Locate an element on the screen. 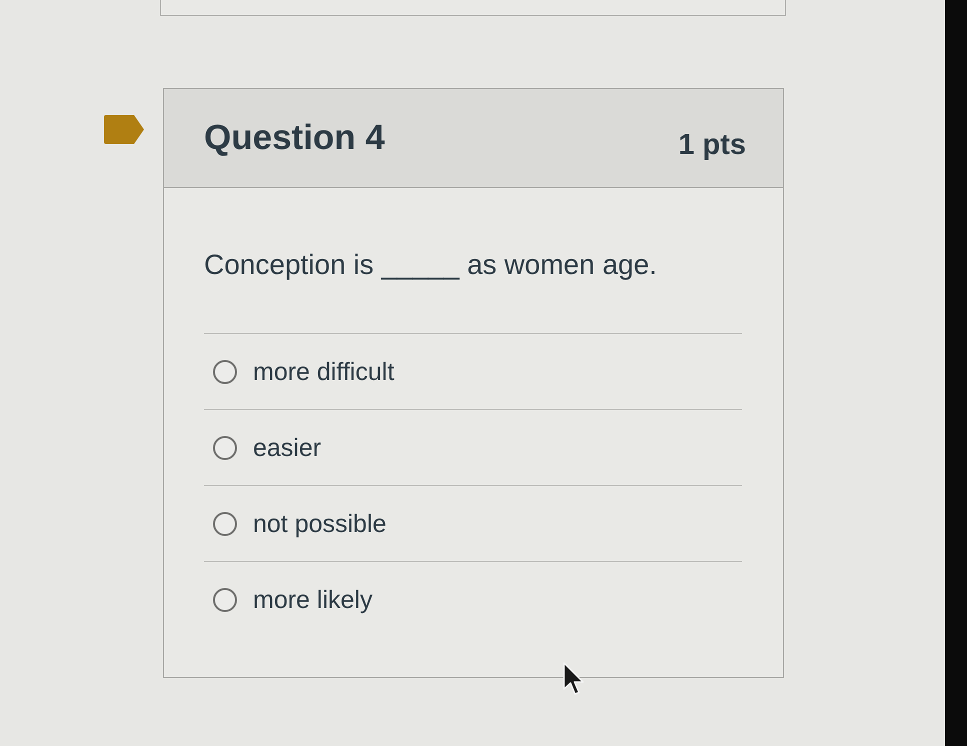  answer-label: more likely is located at coordinates (312, 599).